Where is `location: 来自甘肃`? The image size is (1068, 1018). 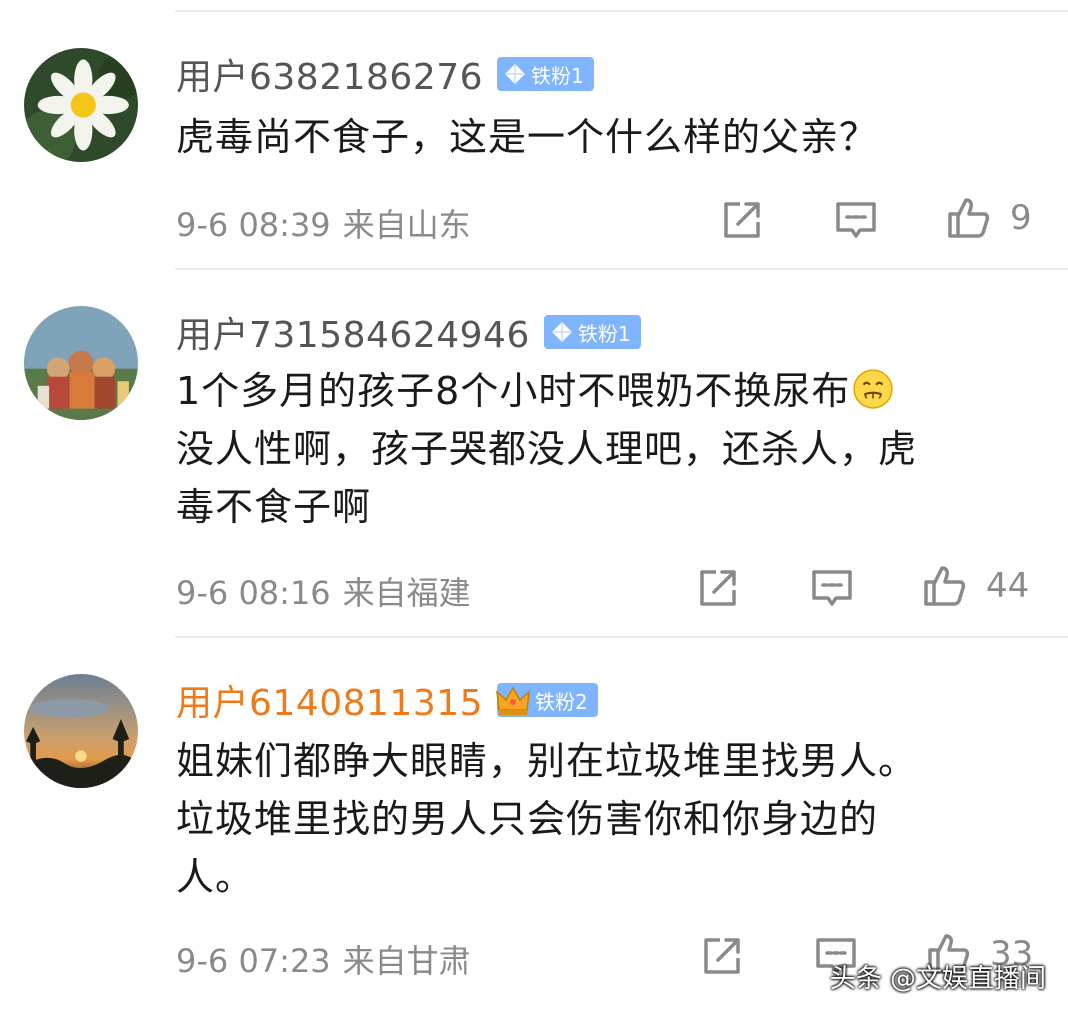 location: 来自甘肃 is located at coordinates (406, 961).